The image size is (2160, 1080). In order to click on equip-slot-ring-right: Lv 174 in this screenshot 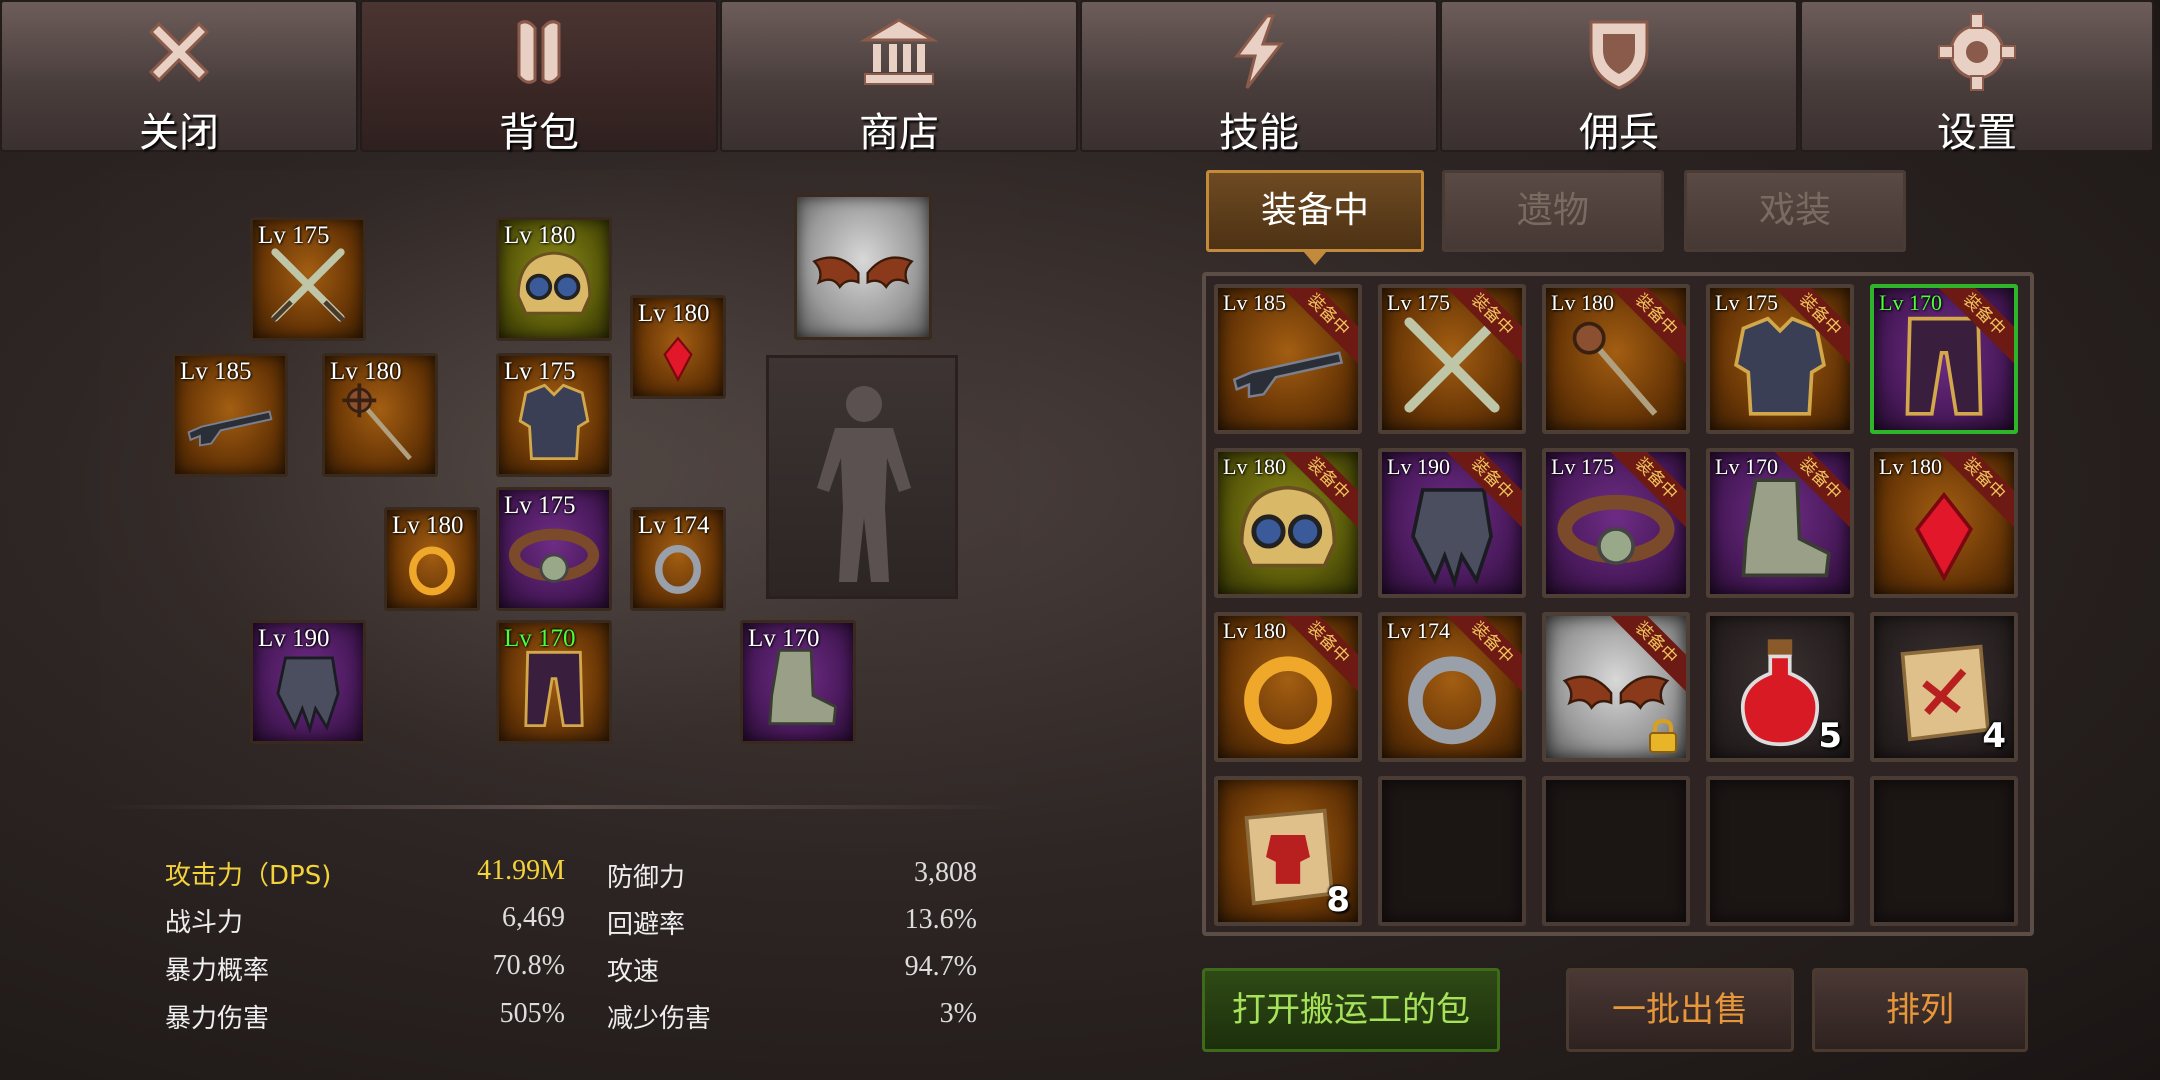, I will do `click(678, 559)`.